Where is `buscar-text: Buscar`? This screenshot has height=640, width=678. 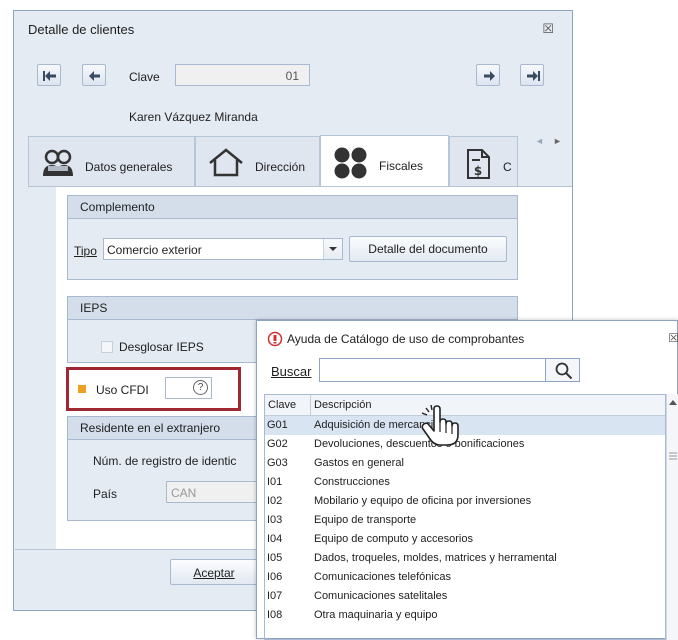
buscar-text: Buscar is located at coordinates (291, 371).